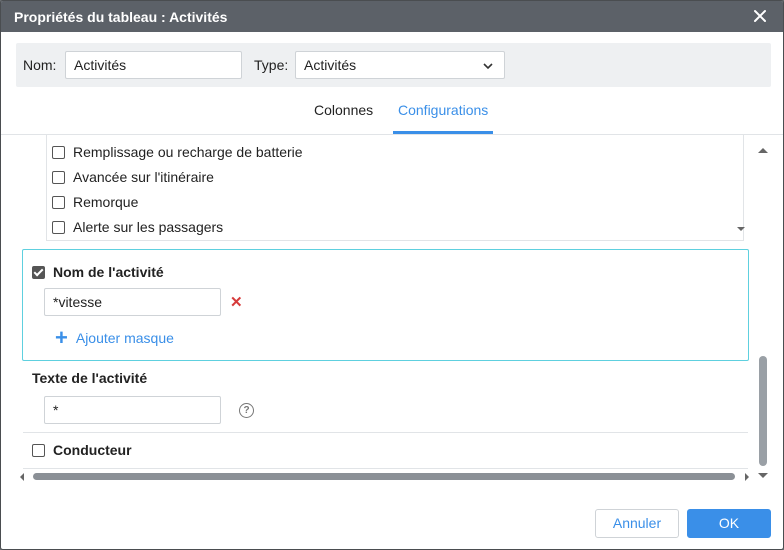 Image resolution: width=784 pixels, height=550 pixels. I want to click on tab-colonnes: Colonnes, so click(343, 110).